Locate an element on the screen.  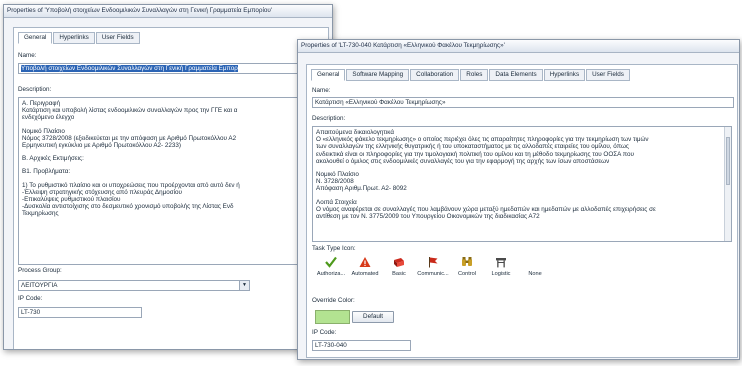
tab-software-mapping: Software Mapping is located at coordinates (378, 75).